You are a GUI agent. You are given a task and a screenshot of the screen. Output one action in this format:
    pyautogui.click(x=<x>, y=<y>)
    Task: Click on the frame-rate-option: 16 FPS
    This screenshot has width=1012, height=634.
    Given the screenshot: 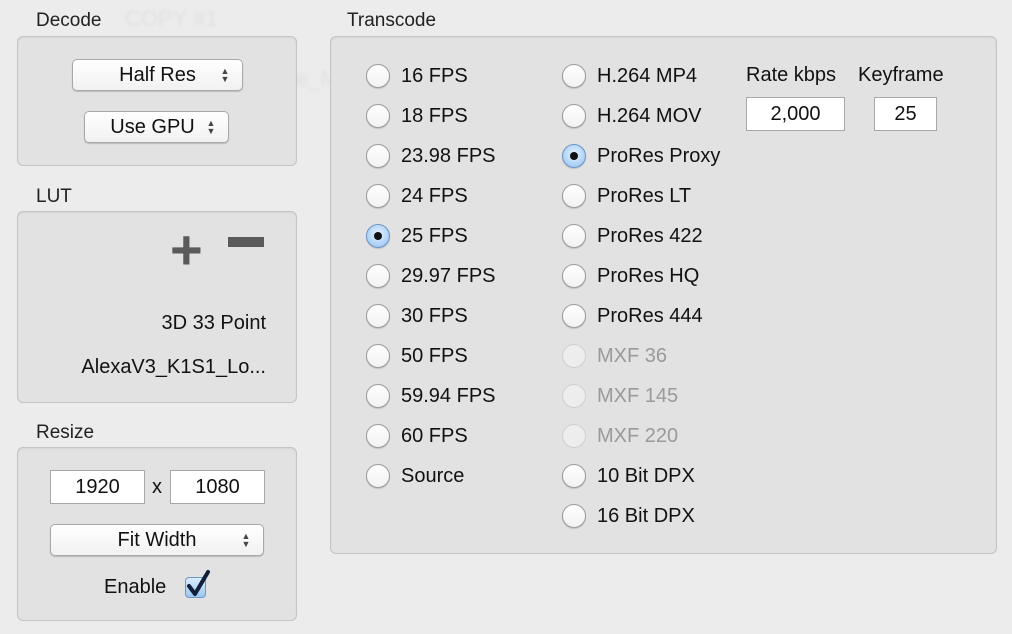 What is the action you would take?
    pyautogui.click(x=417, y=76)
    